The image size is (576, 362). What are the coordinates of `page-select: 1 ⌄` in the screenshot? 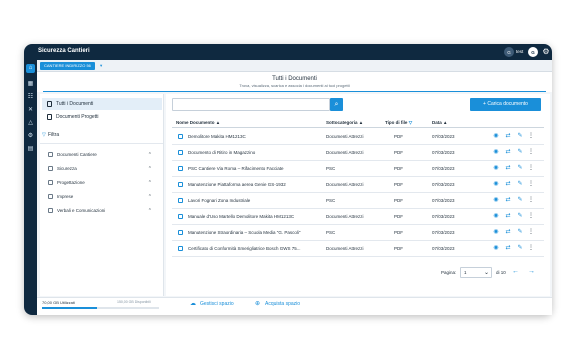 It's located at (476, 272).